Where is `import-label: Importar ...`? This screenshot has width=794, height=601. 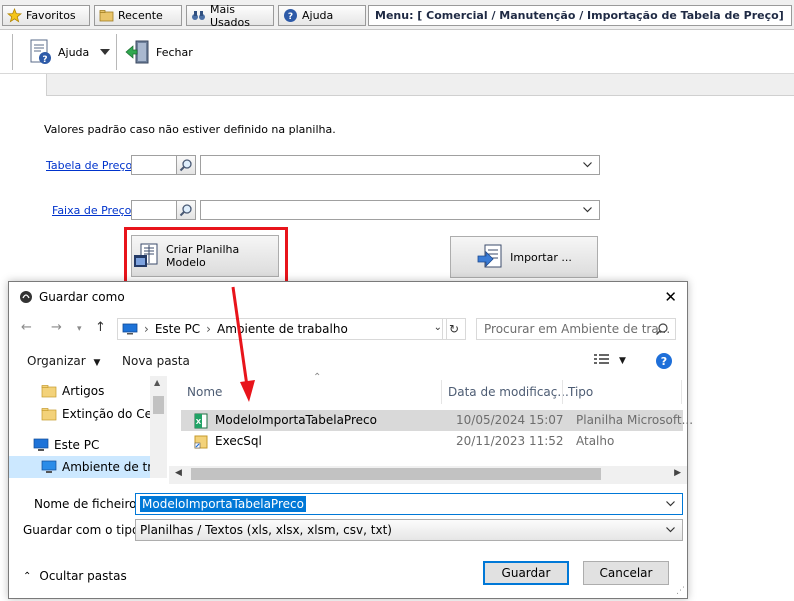
import-label: Importar ... is located at coordinates (541, 257).